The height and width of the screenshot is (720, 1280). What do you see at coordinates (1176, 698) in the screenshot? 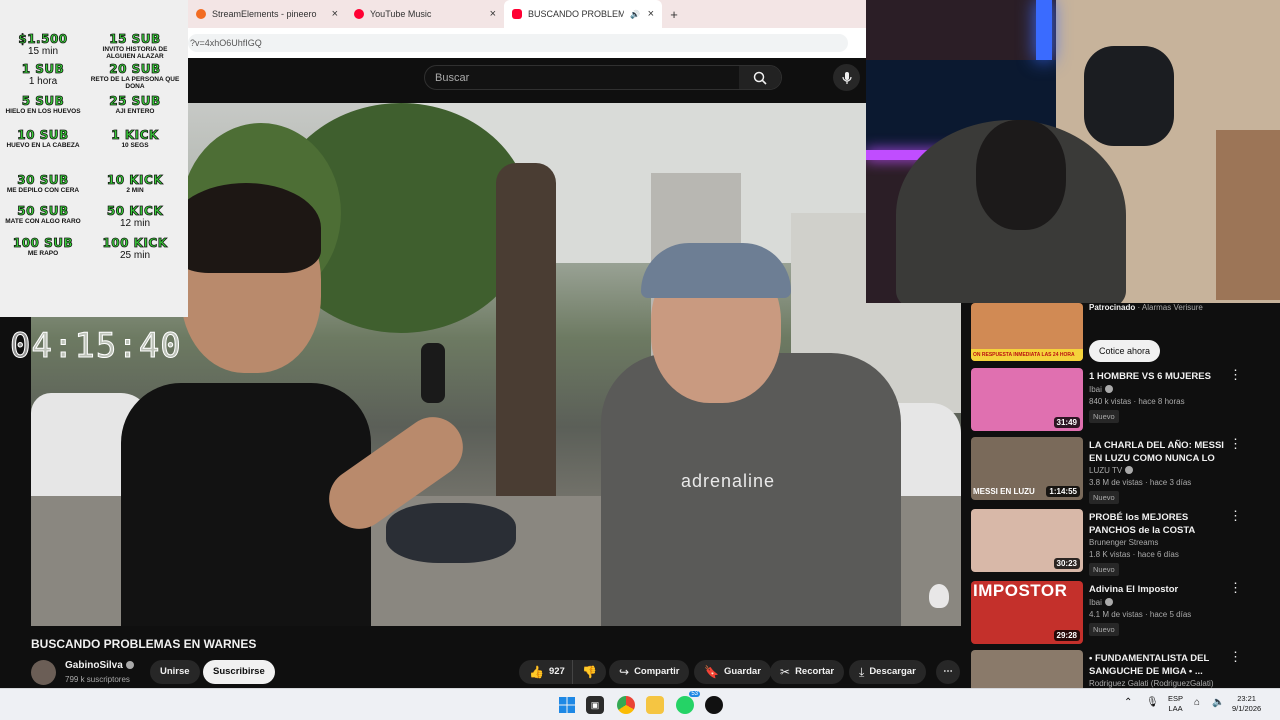
I see `language-code: ESP` at bounding box center [1176, 698].